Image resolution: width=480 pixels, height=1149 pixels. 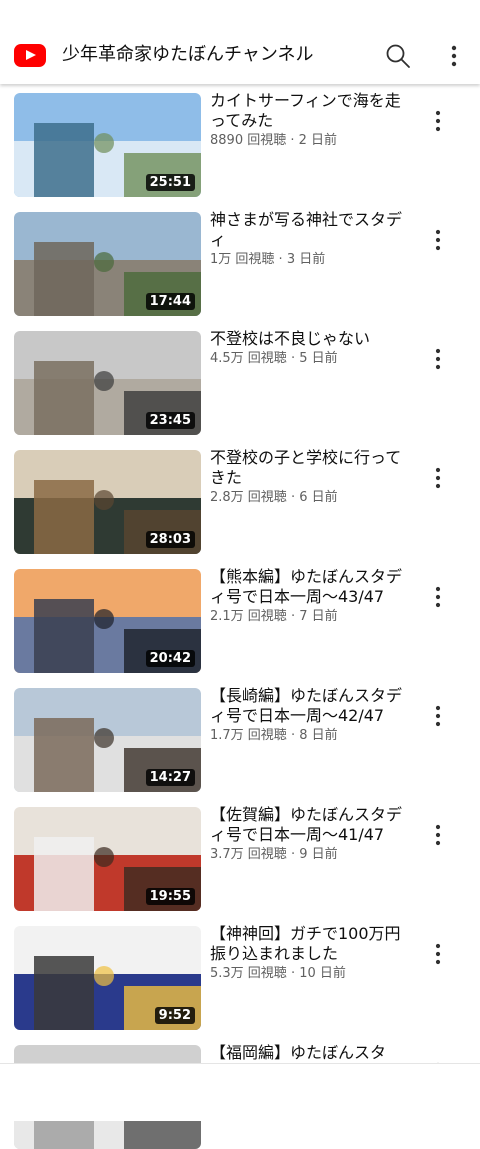 I want to click on video-age: 6 日前, so click(x=318, y=497).